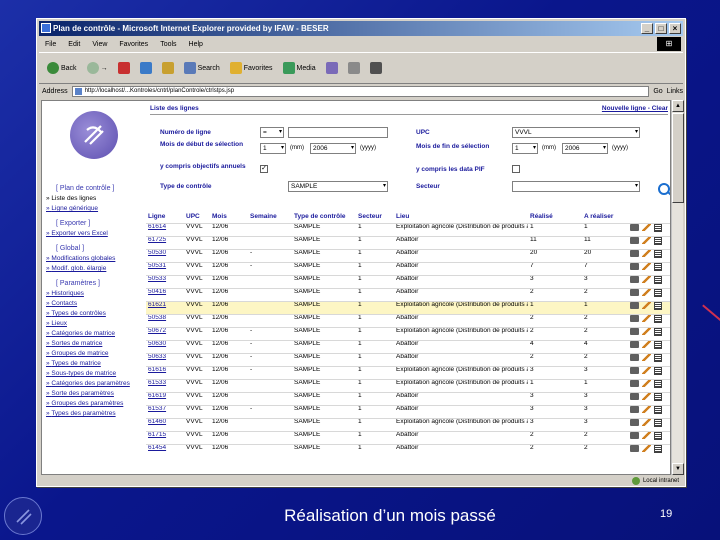 Image resolution: width=720 pixels, height=540 pixels. I want to click on cell-ligne: 50533, so click(165, 281).